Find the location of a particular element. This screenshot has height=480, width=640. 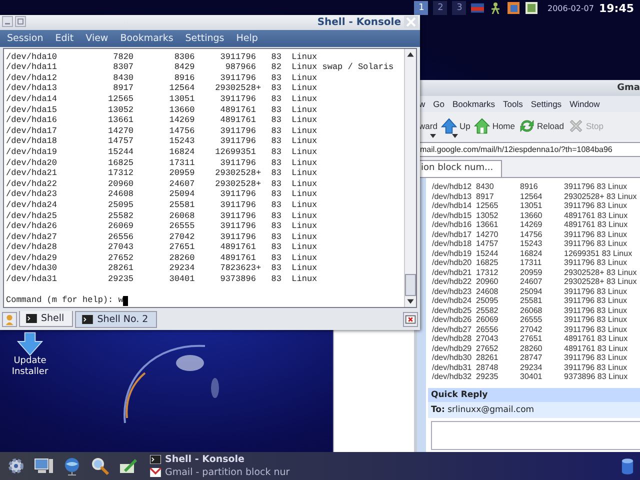

desktop-pager-button: 1 is located at coordinates (421, 8).